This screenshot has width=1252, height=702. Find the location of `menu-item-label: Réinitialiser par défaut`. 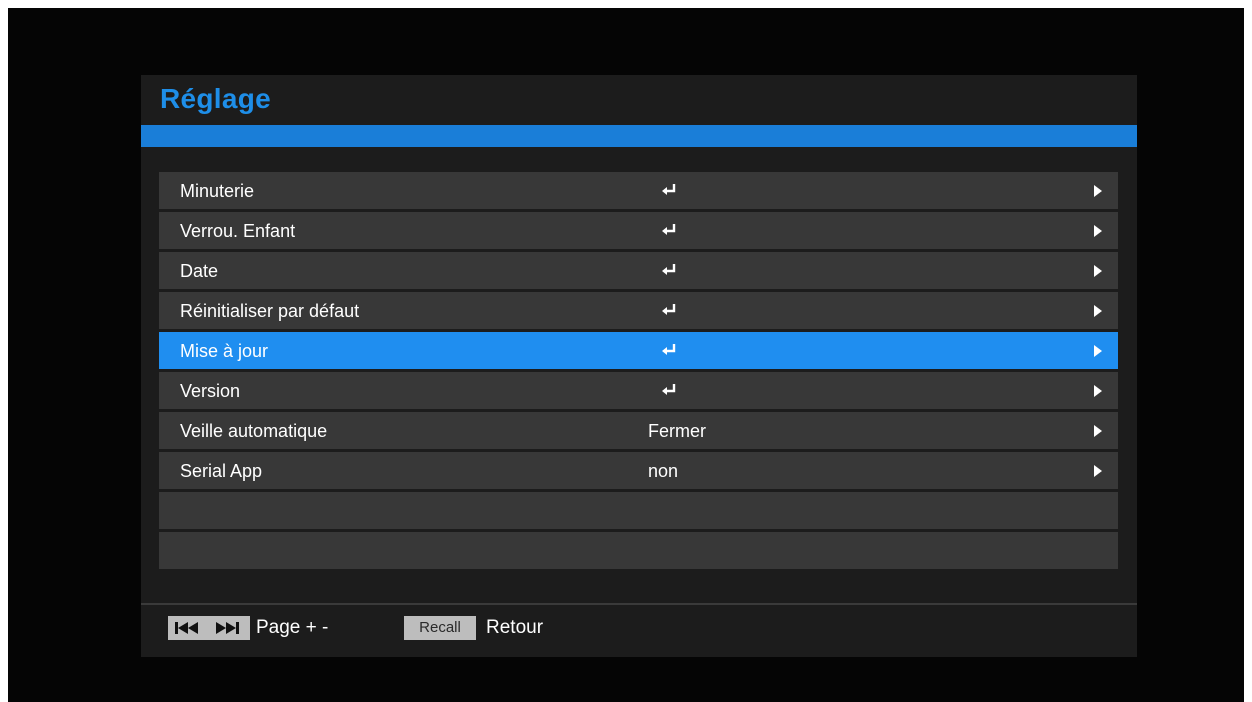

menu-item-label: Réinitialiser par défaut is located at coordinates (270, 311).